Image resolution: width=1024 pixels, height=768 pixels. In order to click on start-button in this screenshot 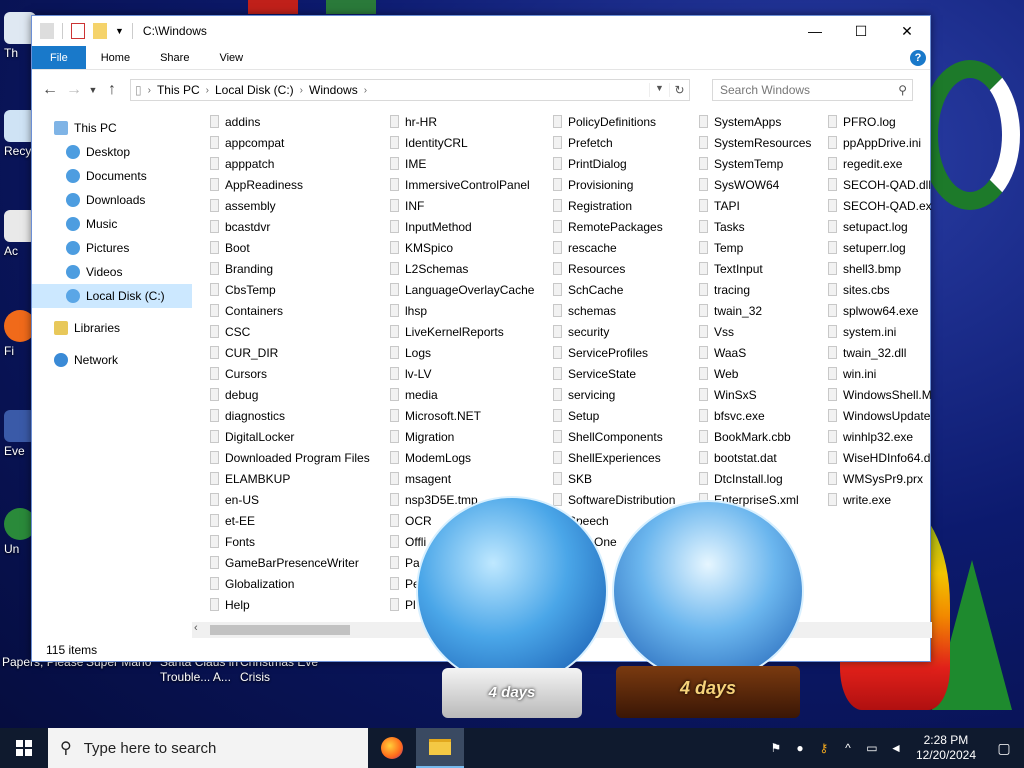, I will do `click(24, 748)`.